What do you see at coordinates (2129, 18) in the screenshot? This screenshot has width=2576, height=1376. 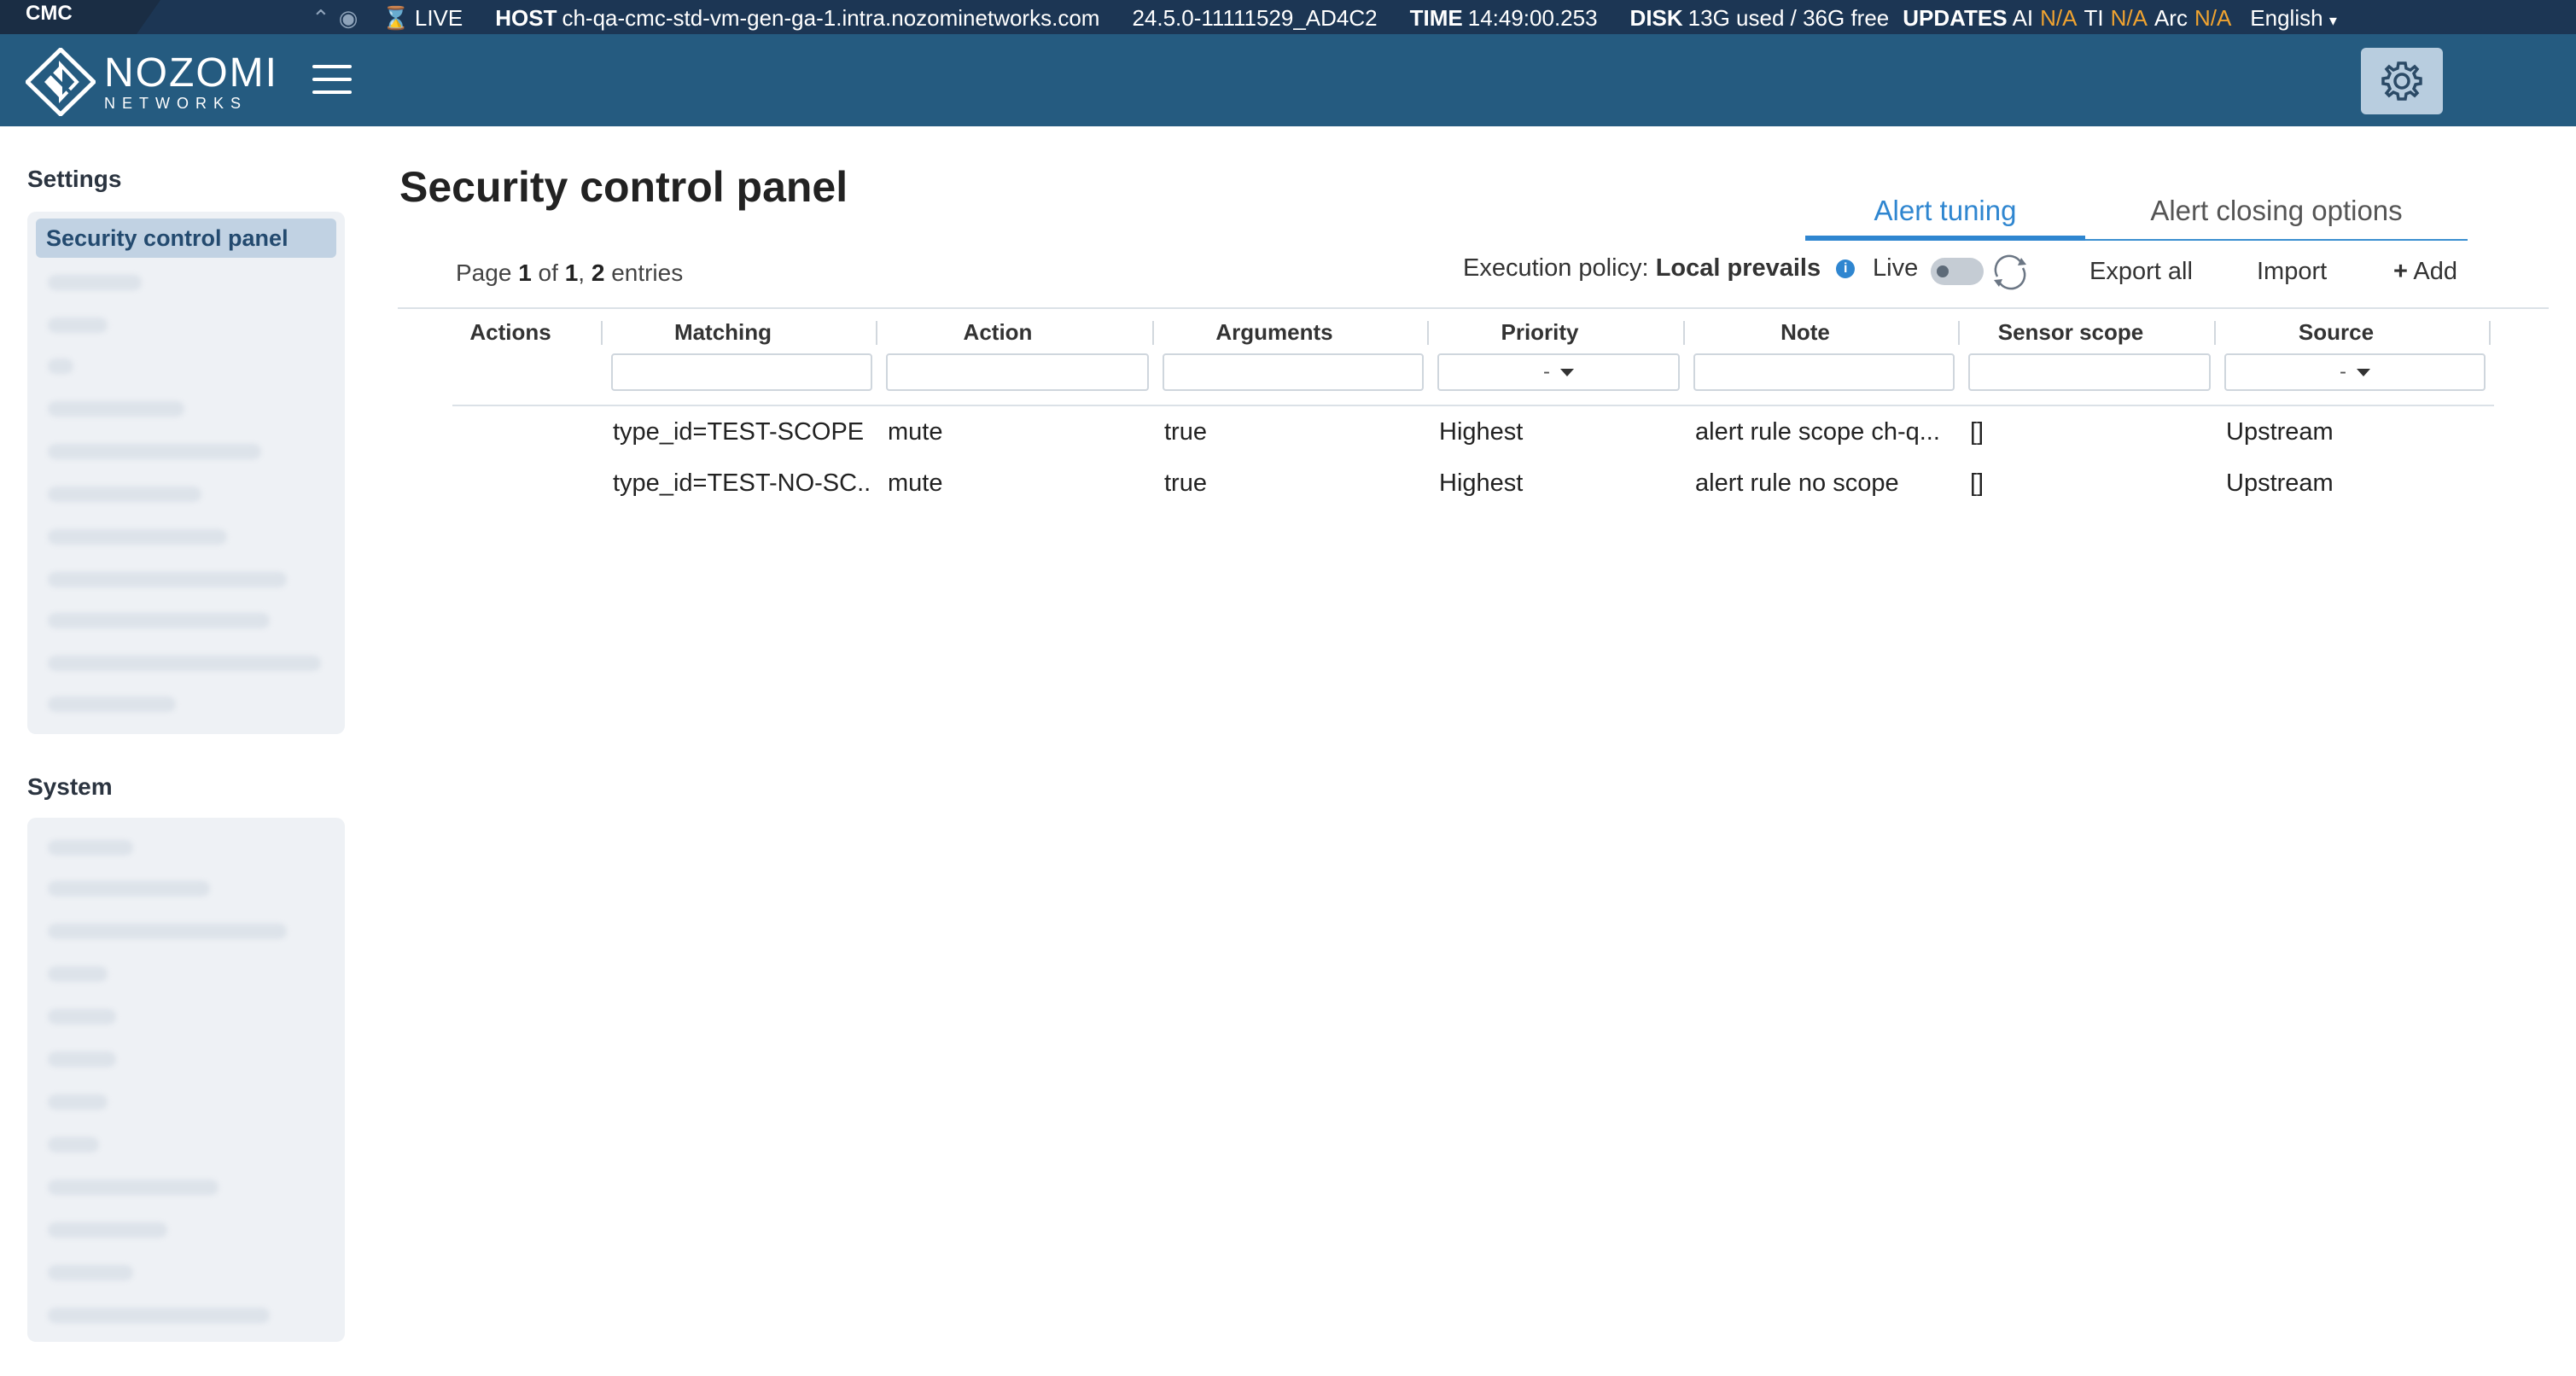 I see `updates-ti-value: N/A` at bounding box center [2129, 18].